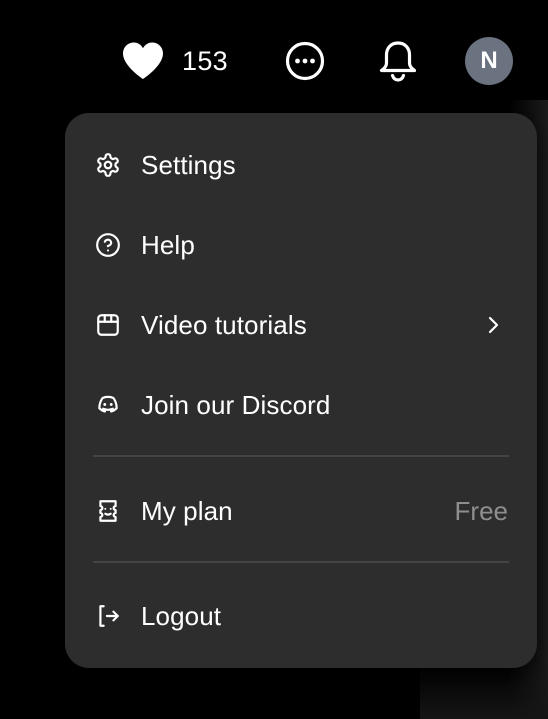 The height and width of the screenshot is (719, 548). I want to click on heart-icon, so click(143, 61).